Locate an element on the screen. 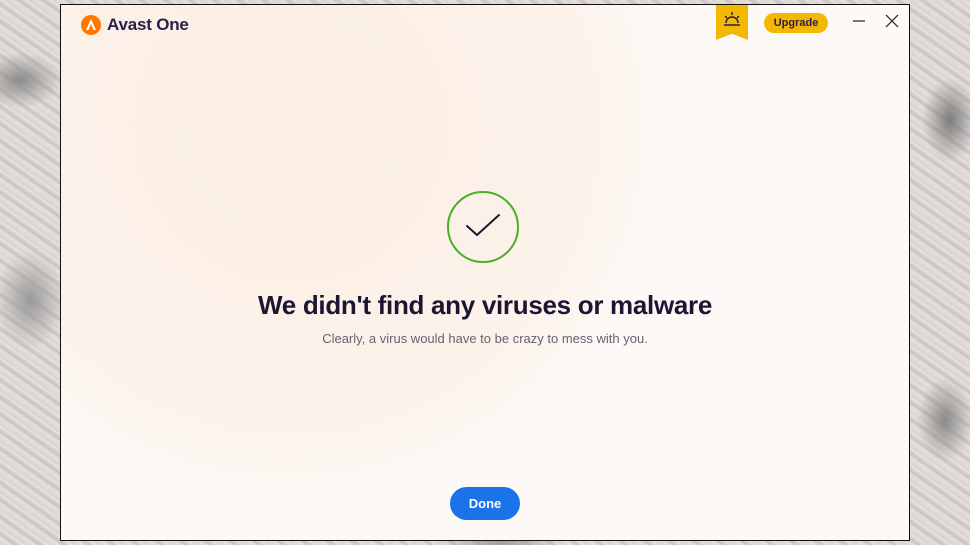 Image resolution: width=970 pixels, height=545 pixels. upgrade-button: Upgrade is located at coordinates (796, 23).